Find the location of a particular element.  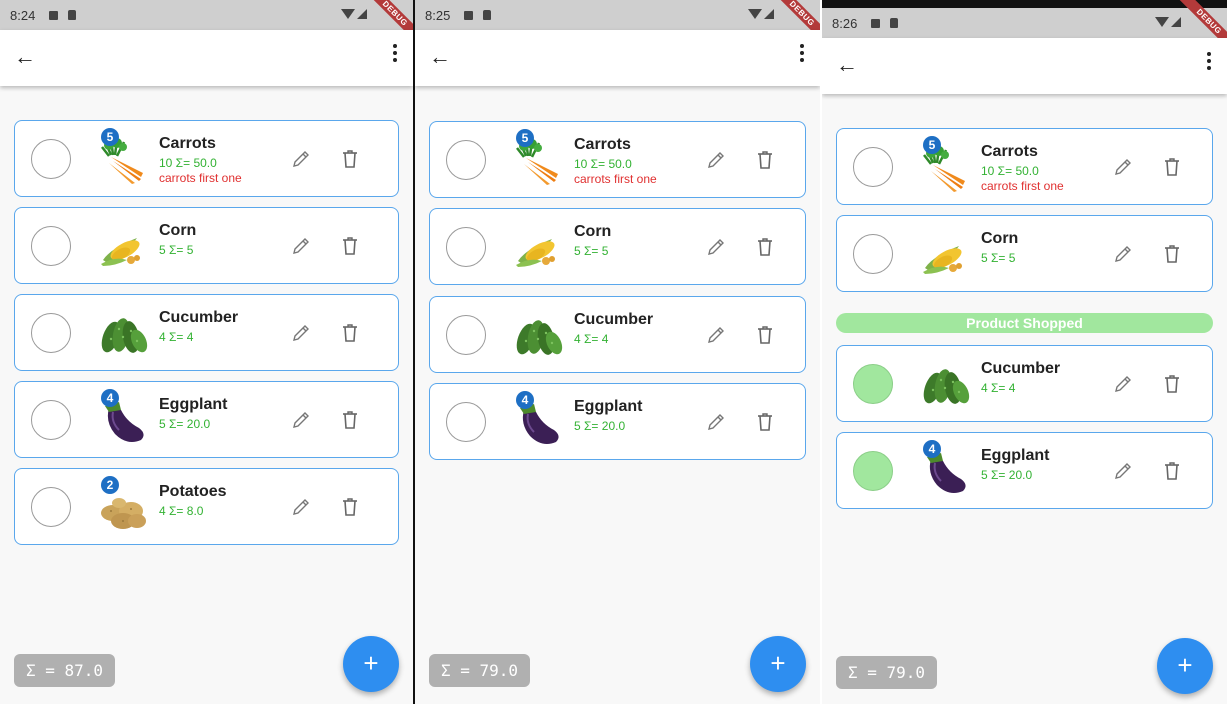

top-edge is located at coordinates (1024, 4).